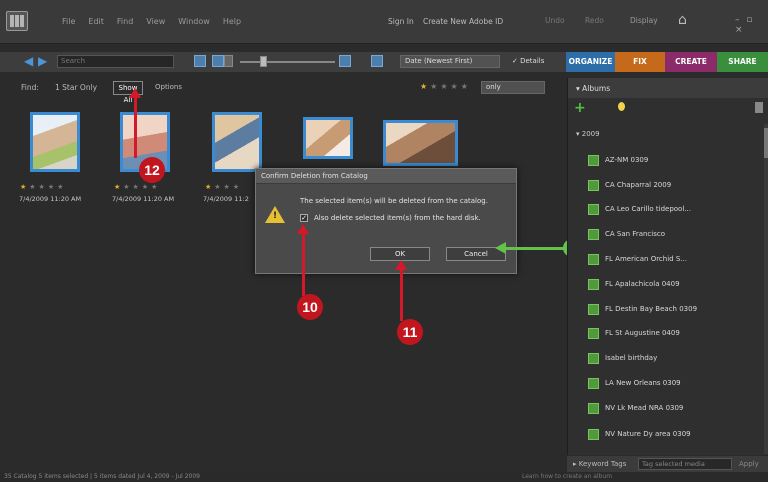  What do you see at coordinates (275, 216) in the screenshot?
I see `warning-mark: !` at bounding box center [275, 216].